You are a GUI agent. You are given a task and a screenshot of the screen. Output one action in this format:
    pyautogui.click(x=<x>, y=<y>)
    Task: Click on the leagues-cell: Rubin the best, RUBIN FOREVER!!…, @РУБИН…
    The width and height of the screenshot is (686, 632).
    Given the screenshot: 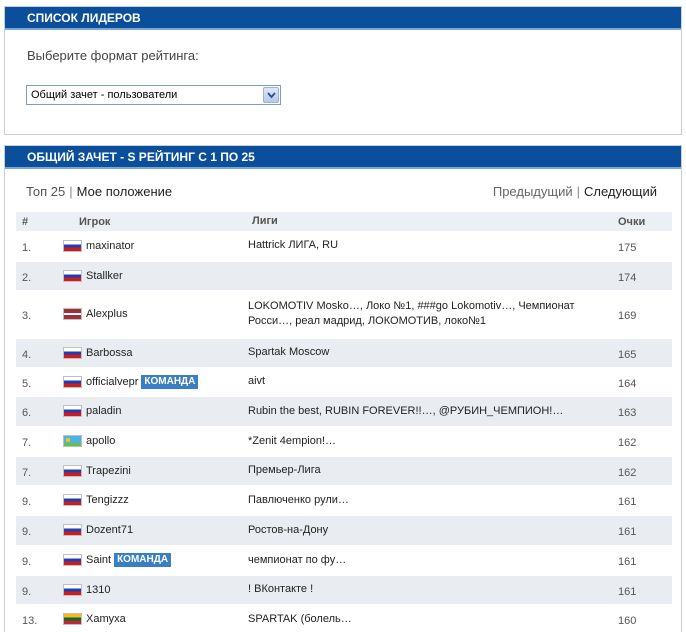 What is the action you would take?
    pyautogui.click(x=429, y=411)
    